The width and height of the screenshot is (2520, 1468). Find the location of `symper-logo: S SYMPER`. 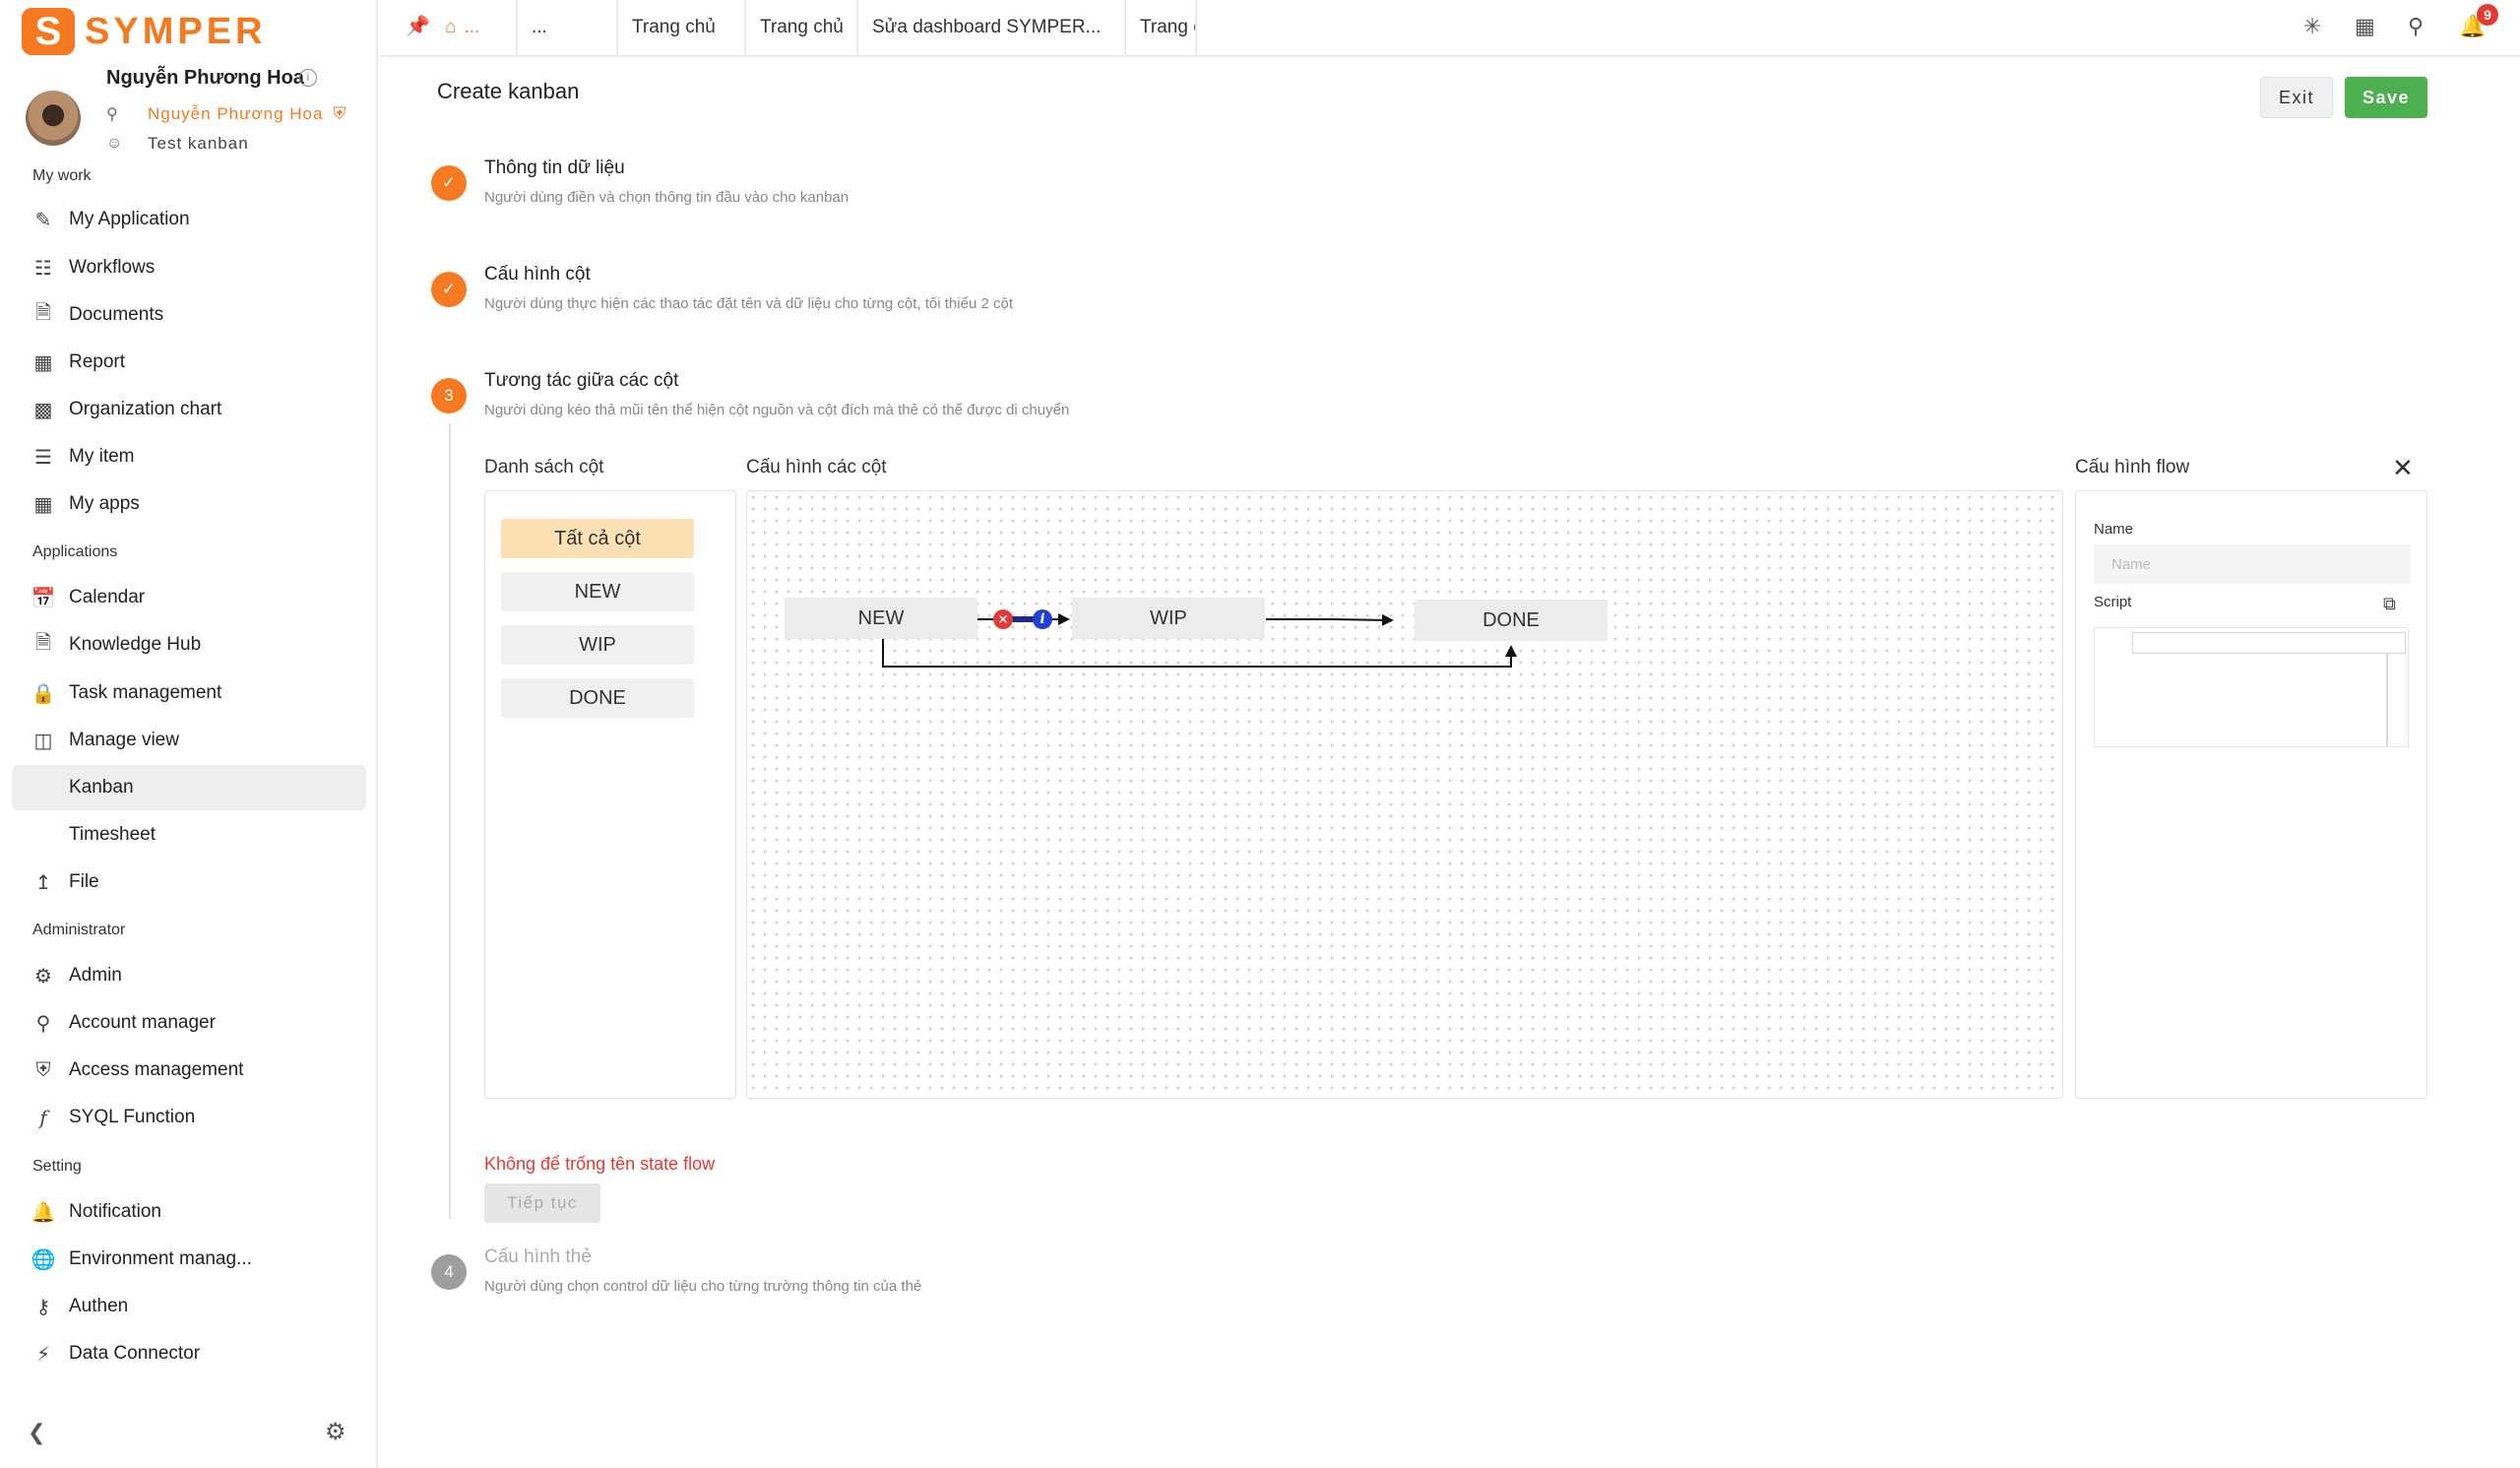

symper-logo: S SYMPER is located at coordinates (144, 32).